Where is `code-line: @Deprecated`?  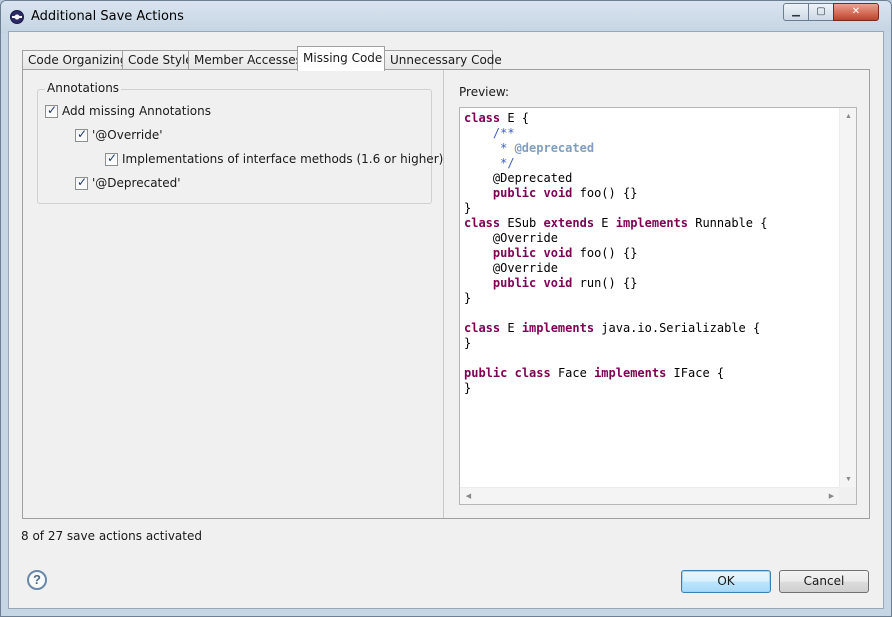 code-line: @Deprecated is located at coordinates (518, 178).